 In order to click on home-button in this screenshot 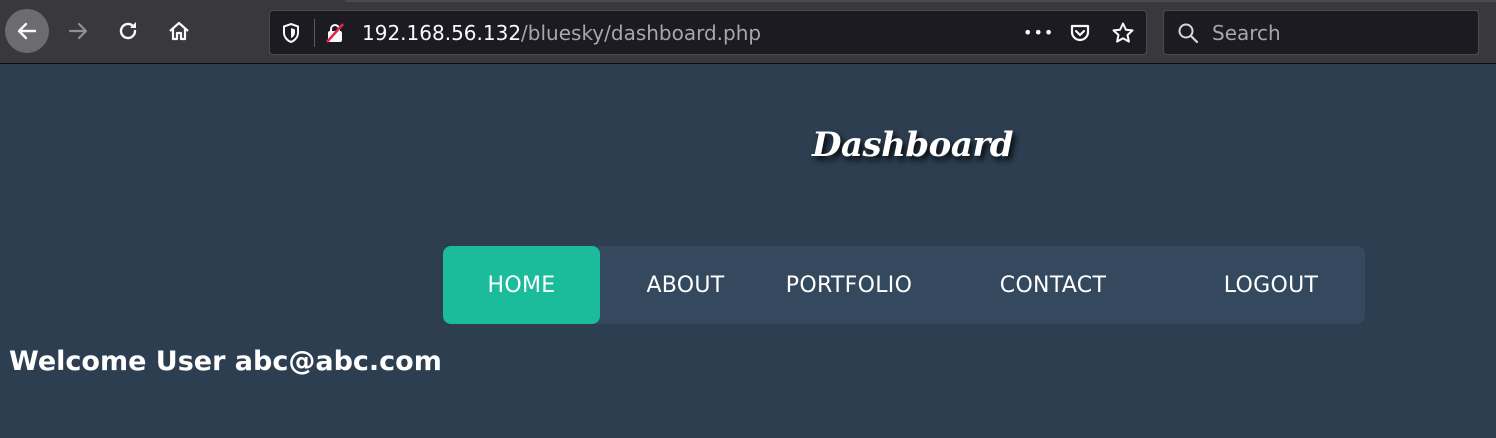, I will do `click(179, 31)`.